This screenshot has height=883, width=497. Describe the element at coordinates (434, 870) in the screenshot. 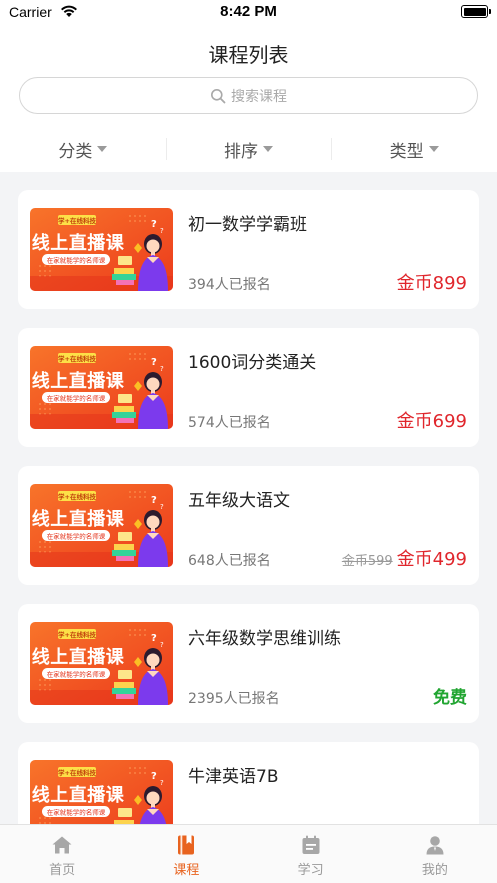

I see `tab-label: 我的` at that location.